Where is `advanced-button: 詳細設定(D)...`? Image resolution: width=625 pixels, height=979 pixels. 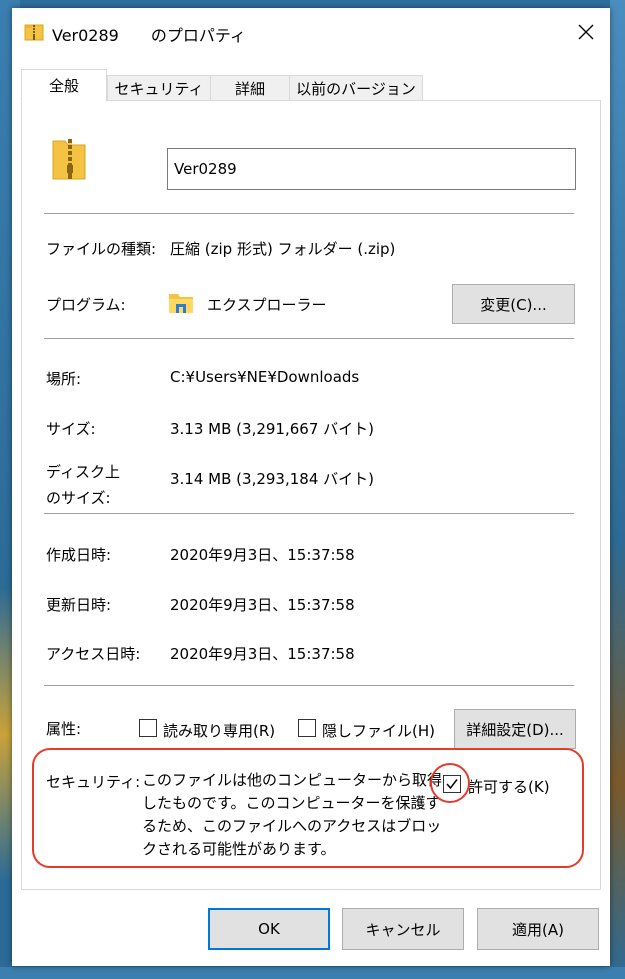 advanced-button: 詳細設定(D)... is located at coordinates (515, 729).